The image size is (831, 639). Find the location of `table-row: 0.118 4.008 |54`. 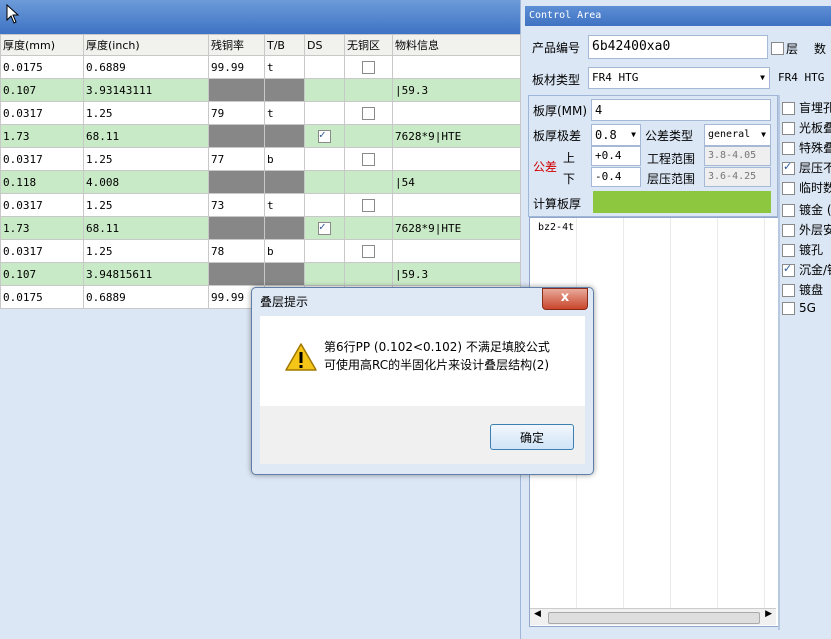

table-row: 0.118 4.008 |54 is located at coordinates (260, 182).